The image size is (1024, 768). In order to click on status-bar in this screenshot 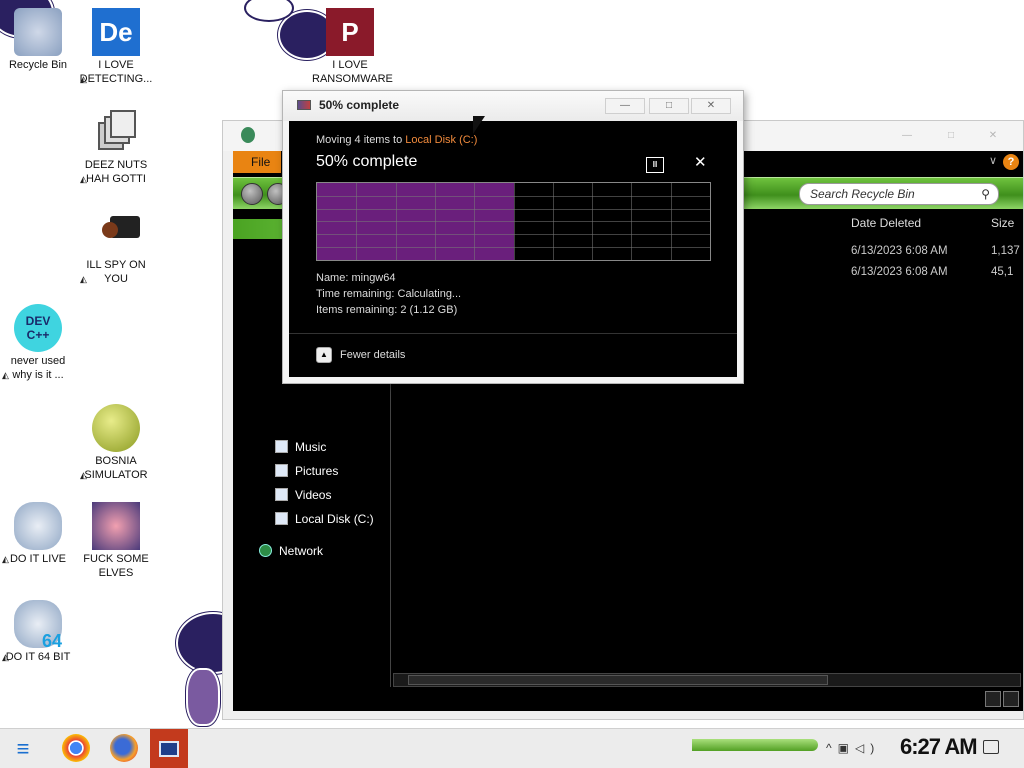, I will do `click(628, 699)`.